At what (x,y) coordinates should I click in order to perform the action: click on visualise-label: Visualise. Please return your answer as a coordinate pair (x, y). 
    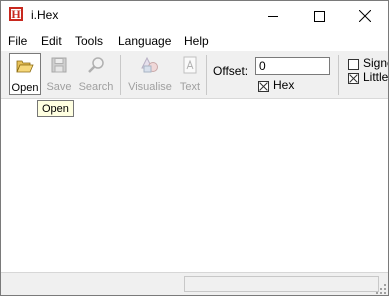
    Looking at the image, I should click on (150, 87).